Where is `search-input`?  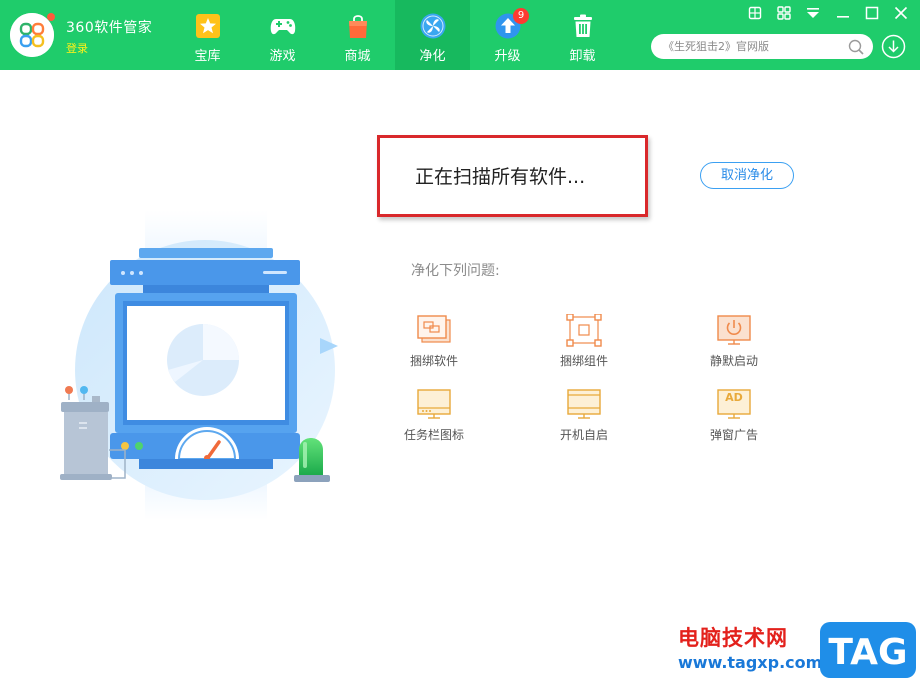
search-input is located at coordinates (753, 46).